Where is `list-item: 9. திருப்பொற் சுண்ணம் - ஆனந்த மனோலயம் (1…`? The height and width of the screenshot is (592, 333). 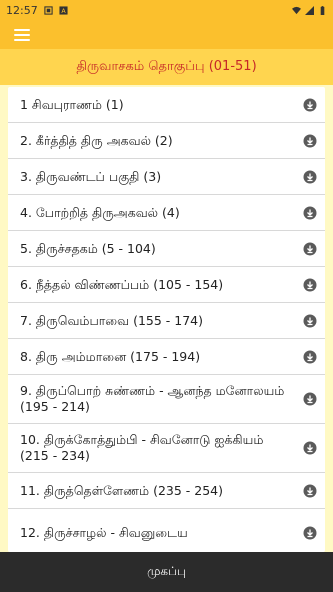
list-item: 9. திருப்பொற் சுண்ணம் - ஆனந்த மனோலயம் (1… is located at coordinates (166, 399).